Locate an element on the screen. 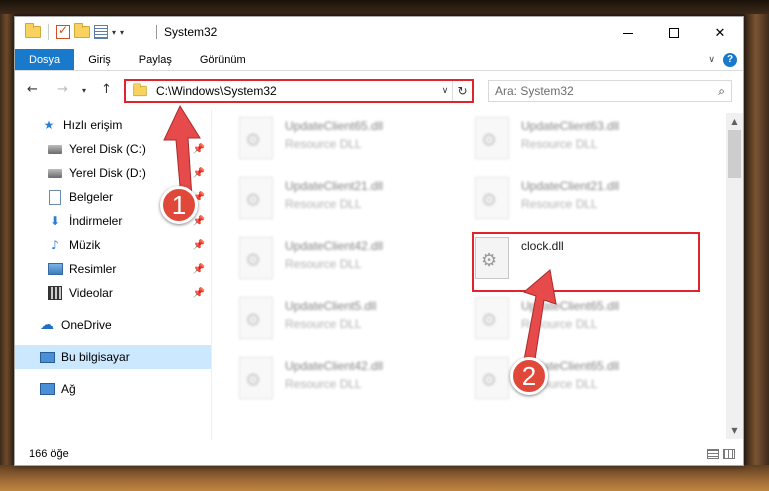 The height and width of the screenshot is (491, 769). tab-home: Giriş is located at coordinates (99, 59).